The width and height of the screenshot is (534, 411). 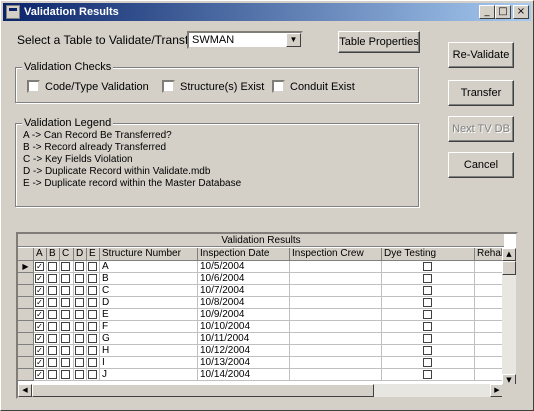 What do you see at coordinates (25, 390) in the screenshot?
I see `scroll-left-icon: ◀` at bounding box center [25, 390].